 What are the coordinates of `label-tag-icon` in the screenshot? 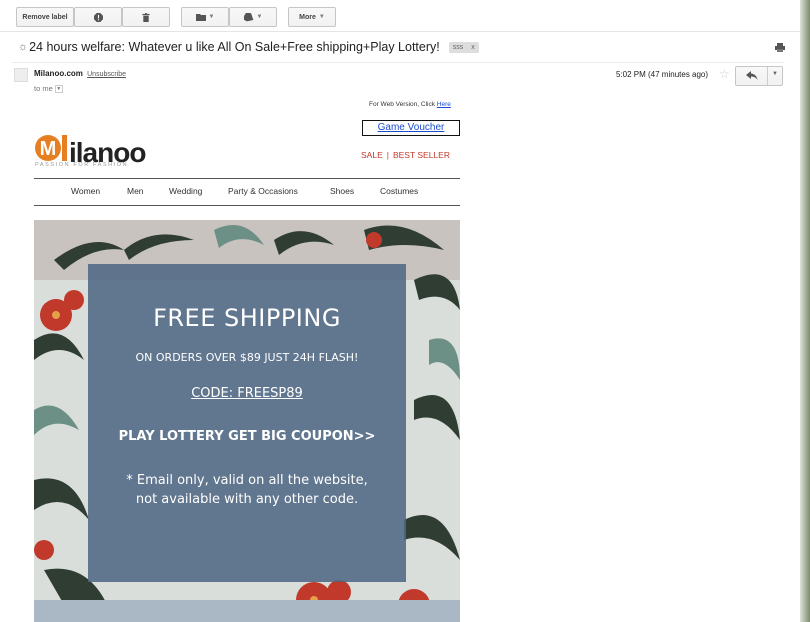 It's located at (248, 16).